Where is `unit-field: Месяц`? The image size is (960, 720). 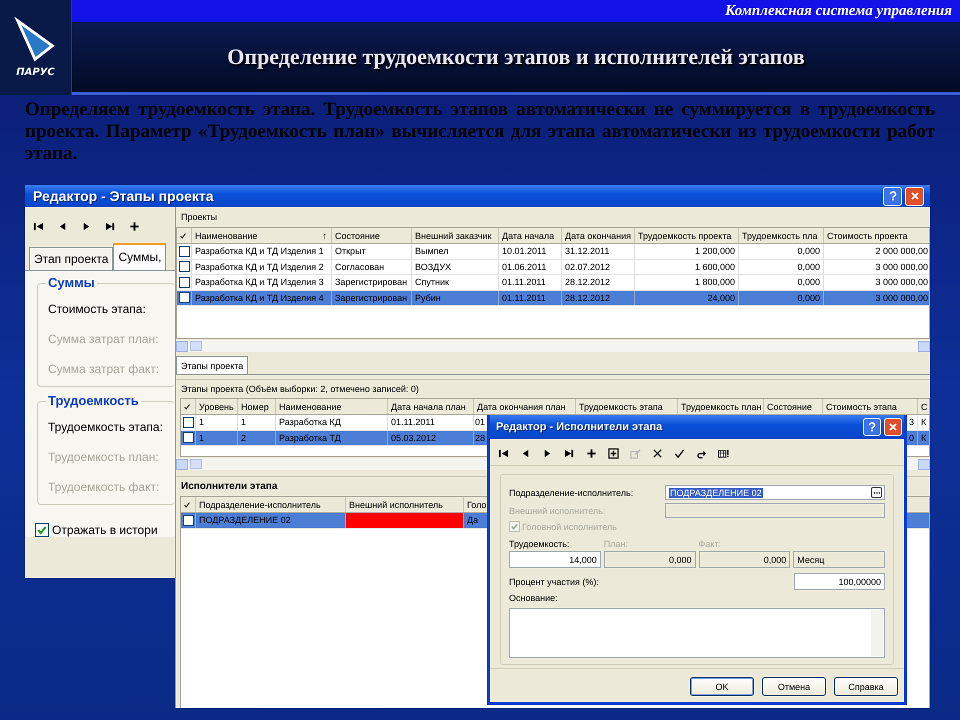
unit-field: Месяц is located at coordinates (839, 559).